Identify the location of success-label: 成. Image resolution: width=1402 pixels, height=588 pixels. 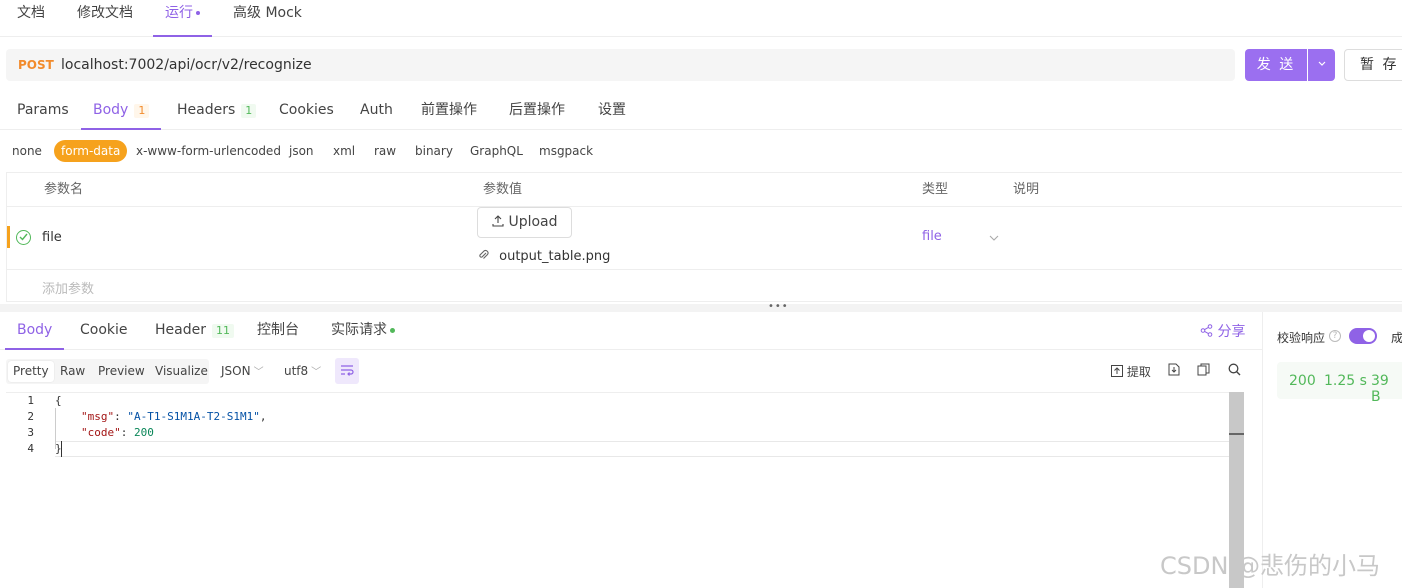
(1396, 338).